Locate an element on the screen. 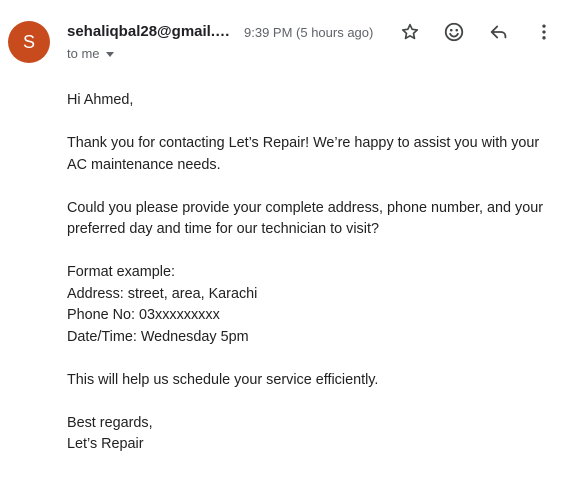 This screenshot has width=573, height=478. star-icon is located at coordinates (410, 31).